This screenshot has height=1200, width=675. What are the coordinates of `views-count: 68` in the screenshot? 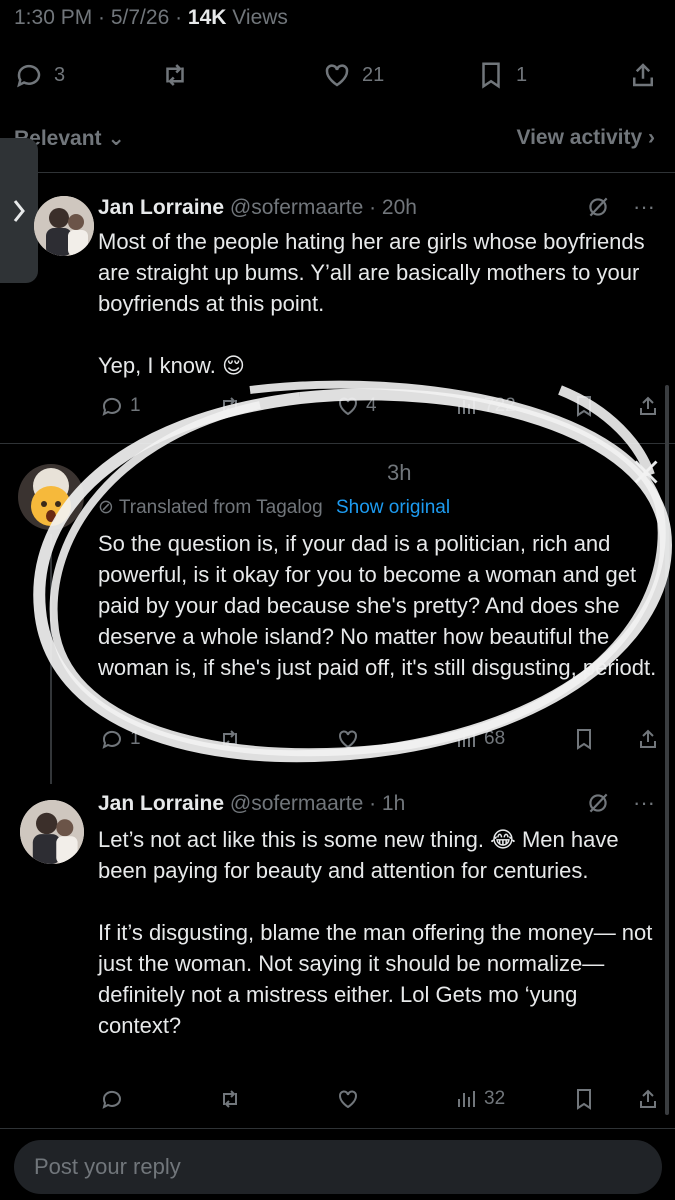 It's located at (495, 738).